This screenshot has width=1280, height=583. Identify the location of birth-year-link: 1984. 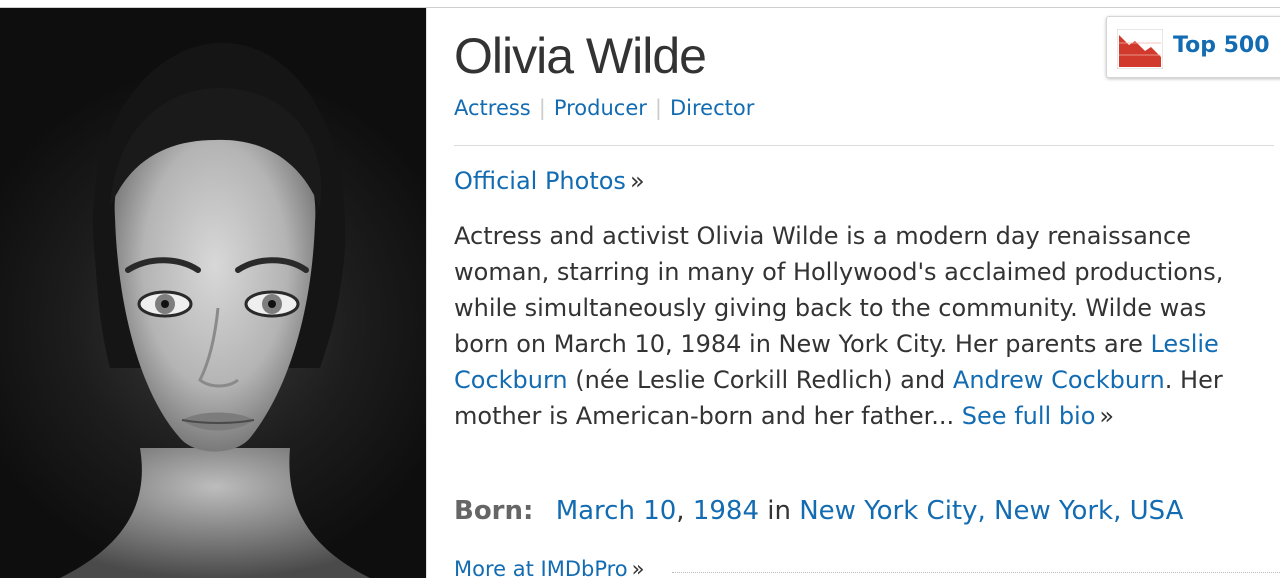
(726, 511).